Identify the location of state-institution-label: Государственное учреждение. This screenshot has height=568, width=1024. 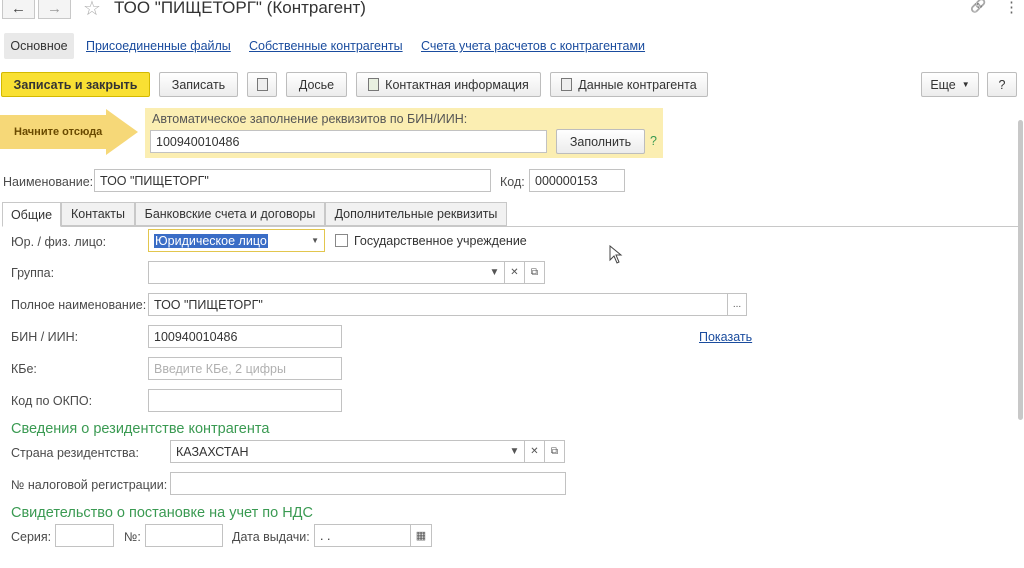
(440, 241).